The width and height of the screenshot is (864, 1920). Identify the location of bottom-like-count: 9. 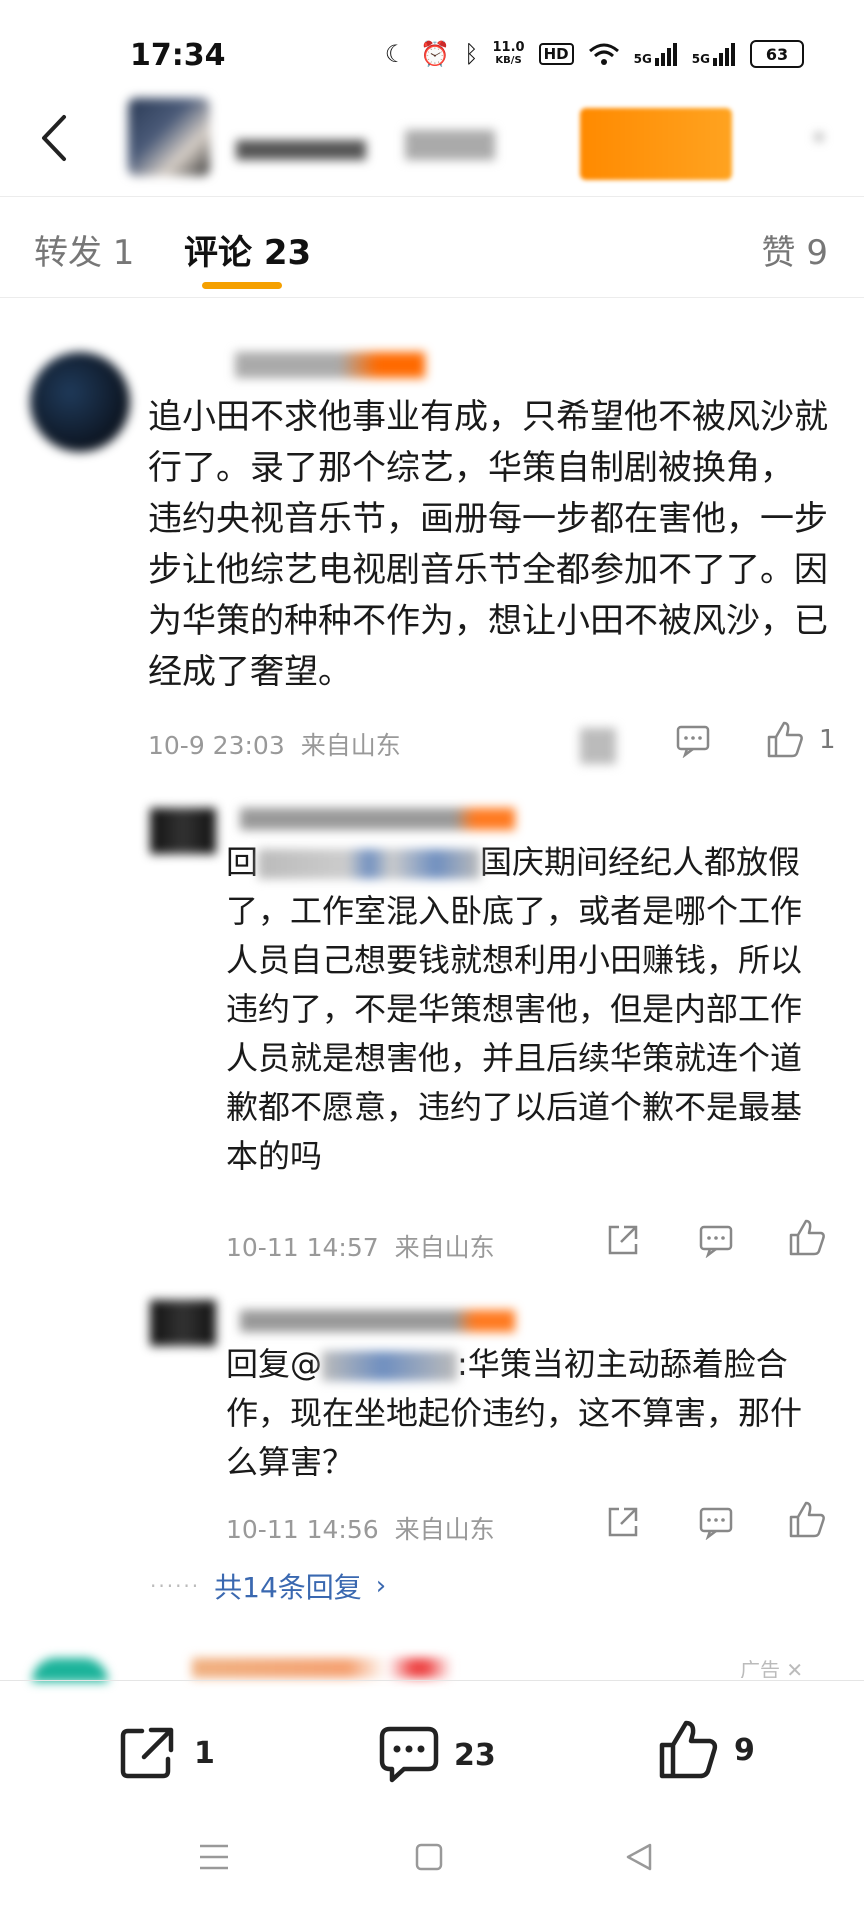
(744, 1750).